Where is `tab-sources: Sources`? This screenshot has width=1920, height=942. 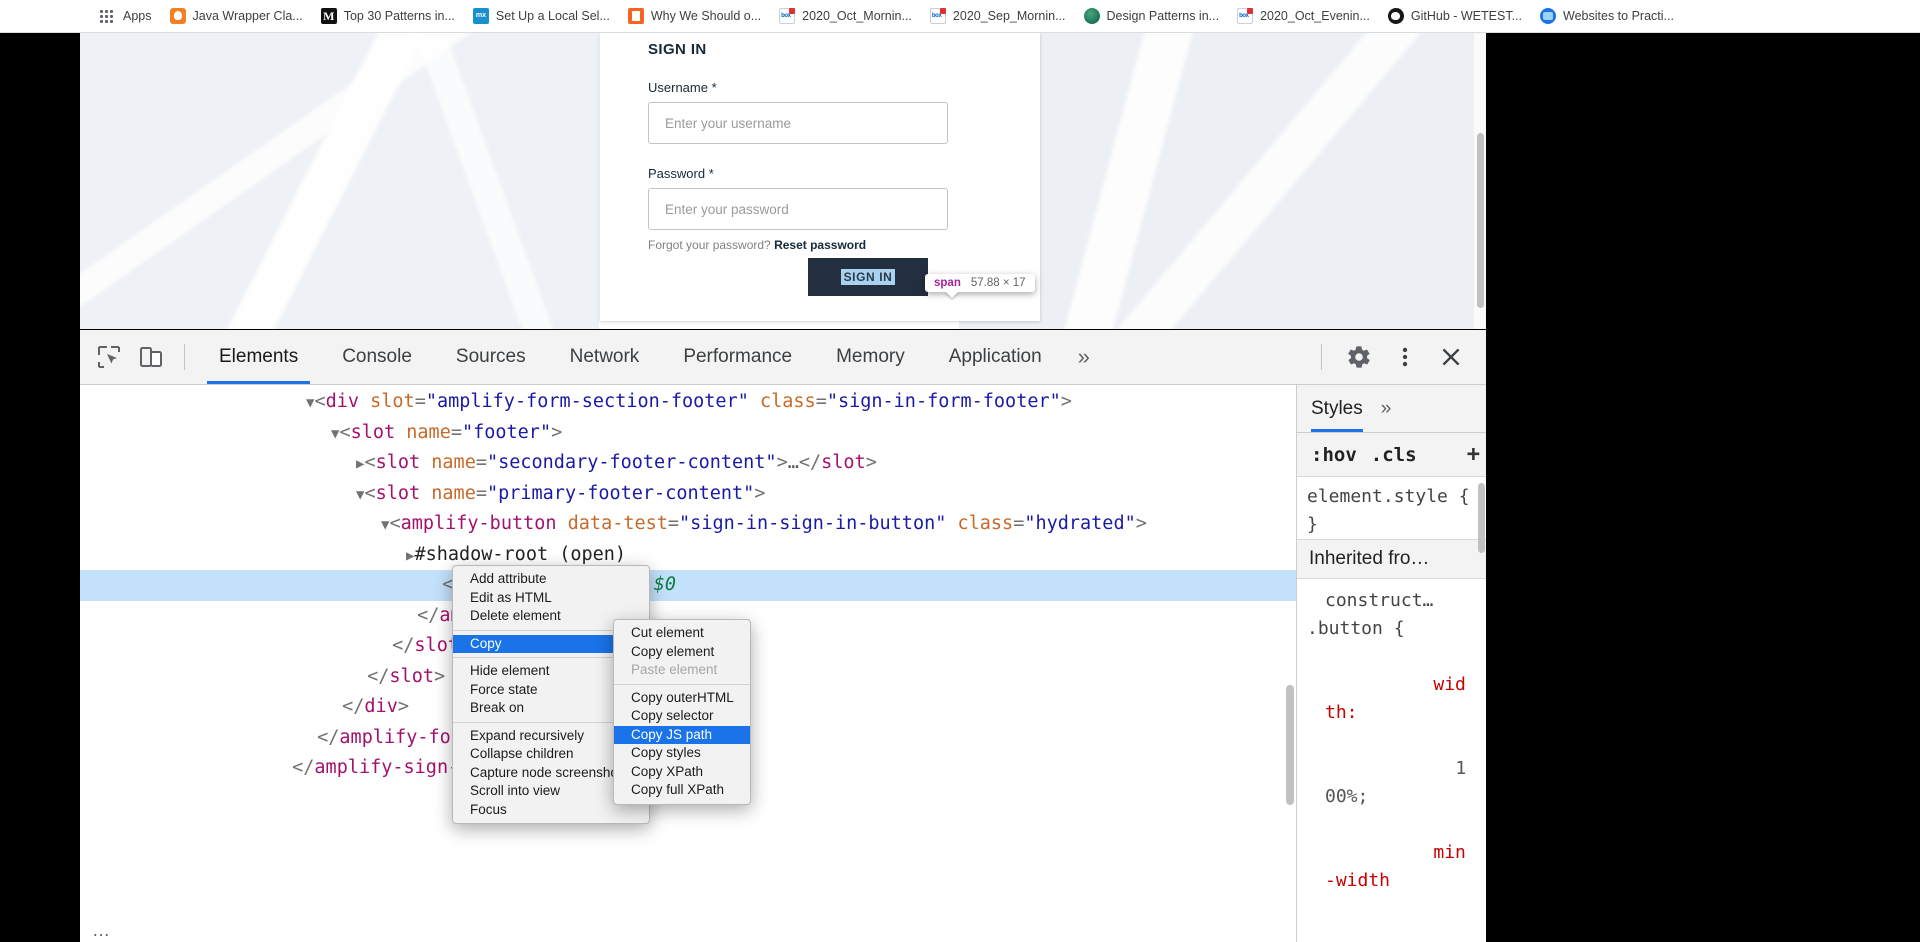
tab-sources: Sources is located at coordinates (491, 357).